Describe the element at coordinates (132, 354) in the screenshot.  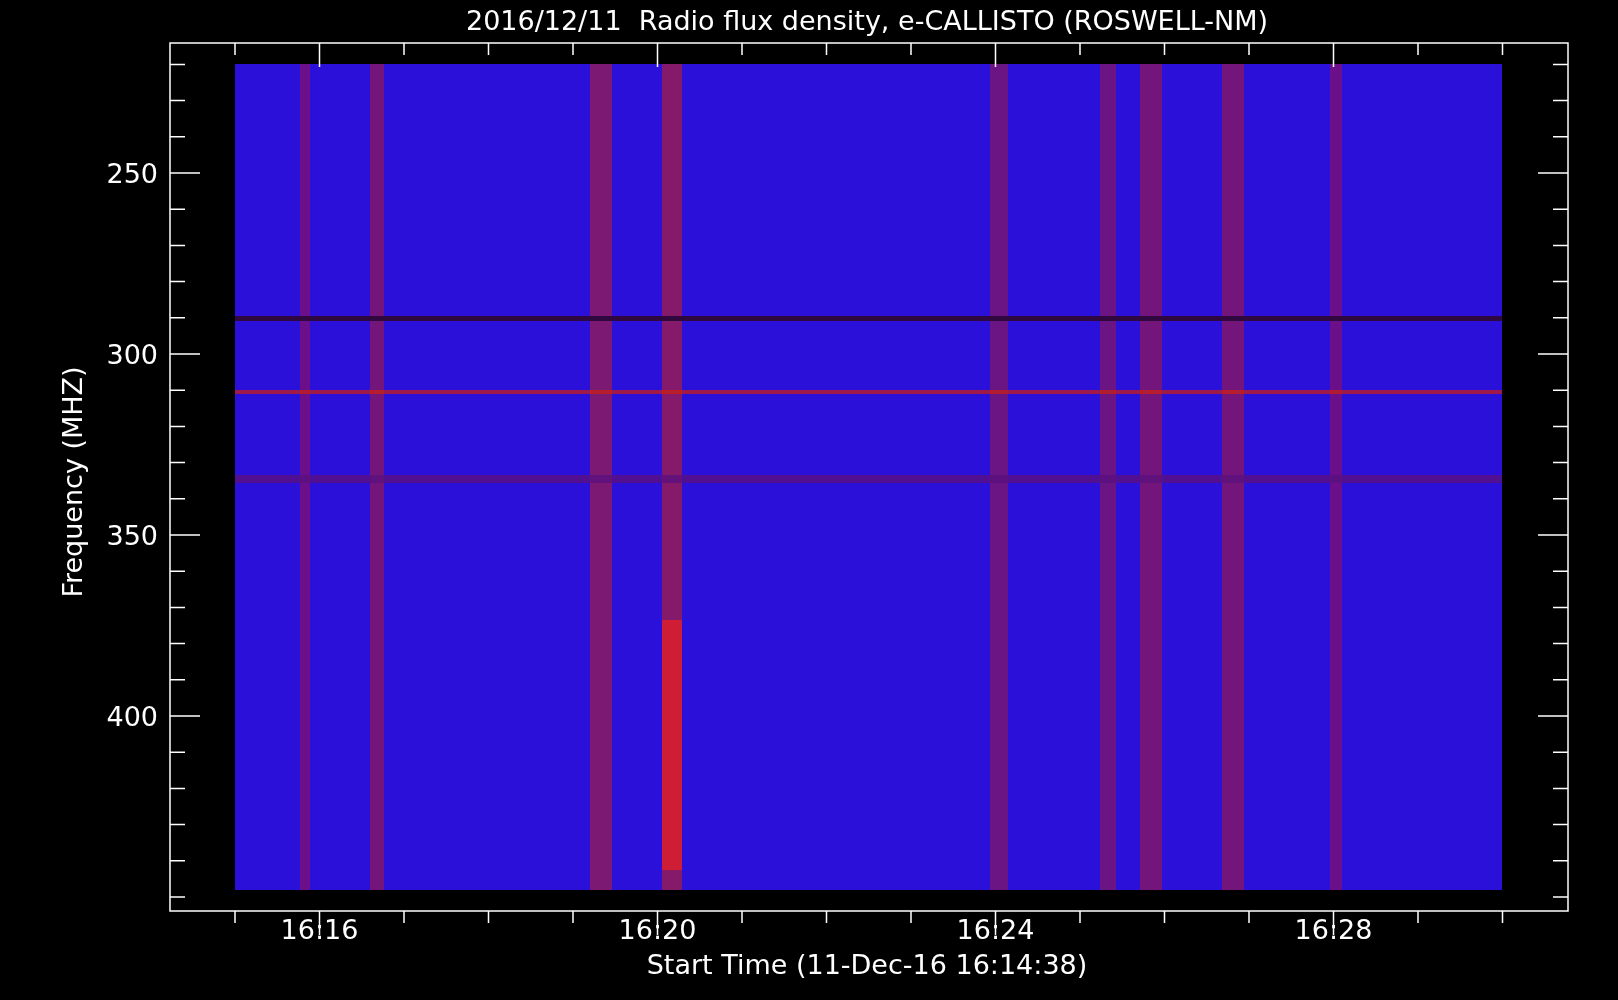
I see `y-tick-label: 300` at that location.